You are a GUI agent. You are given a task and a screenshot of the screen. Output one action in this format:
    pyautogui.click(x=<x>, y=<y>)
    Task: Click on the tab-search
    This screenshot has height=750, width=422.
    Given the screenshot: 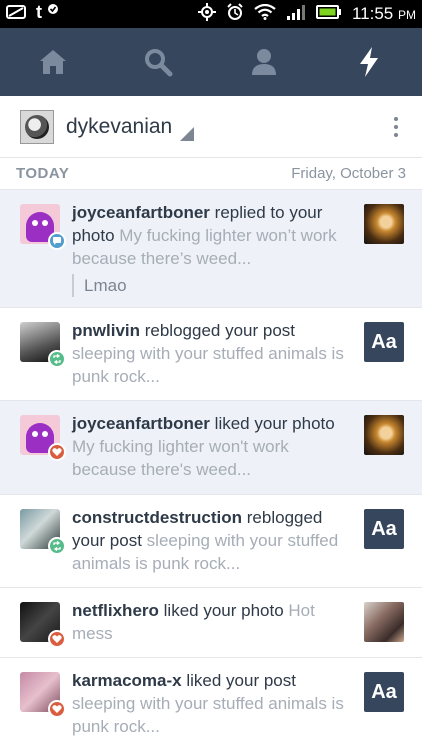 What is the action you would take?
    pyautogui.click(x=158, y=62)
    